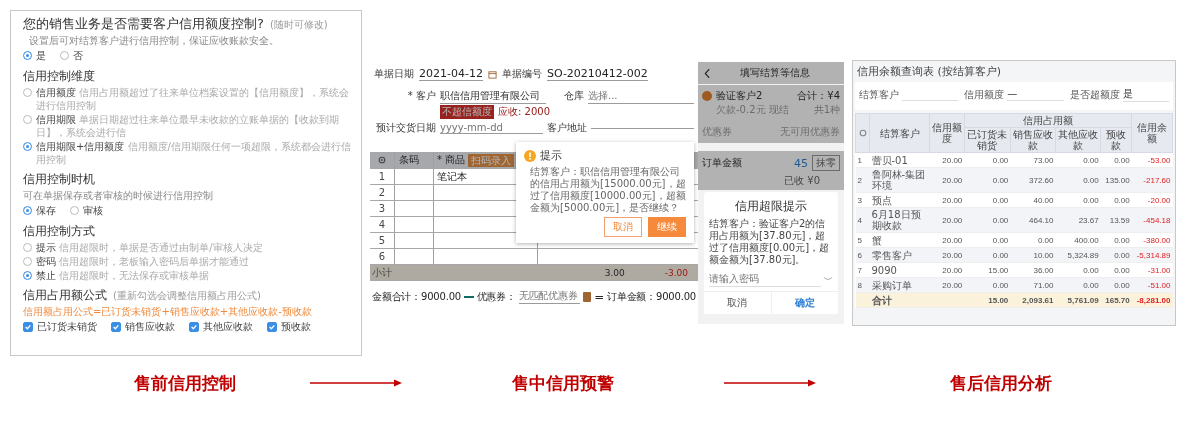 The image size is (1185, 434). I want to click on table-cell: -3.00, so click(676, 272).